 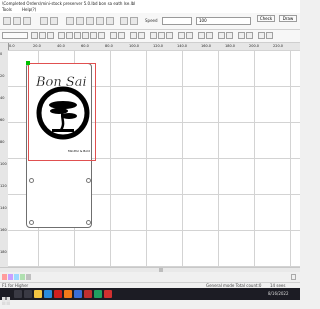 I want to click on node-icon, so click(x=229, y=35).